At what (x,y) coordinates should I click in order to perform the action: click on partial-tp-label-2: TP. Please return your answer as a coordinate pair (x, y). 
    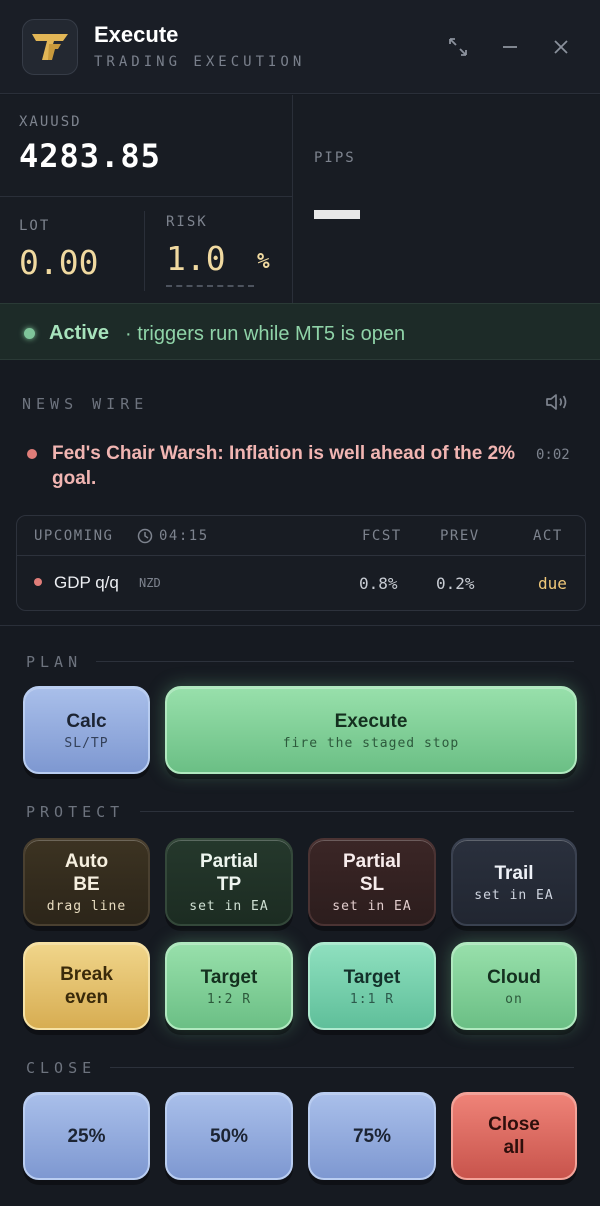
    Looking at the image, I should click on (229, 884).